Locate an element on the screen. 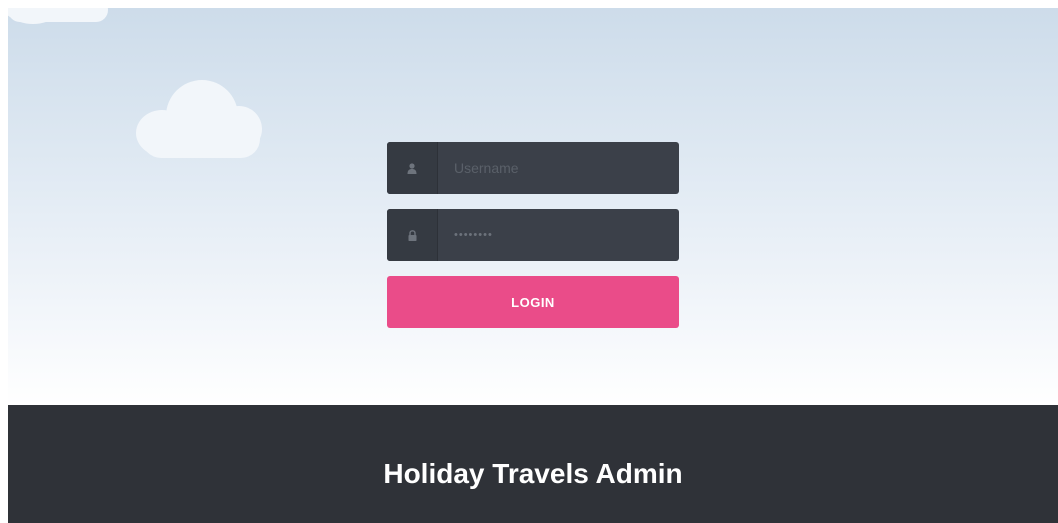 This screenshot has width=1058, height=523. login-form: LOGIN is located at coordinates (533, 235).